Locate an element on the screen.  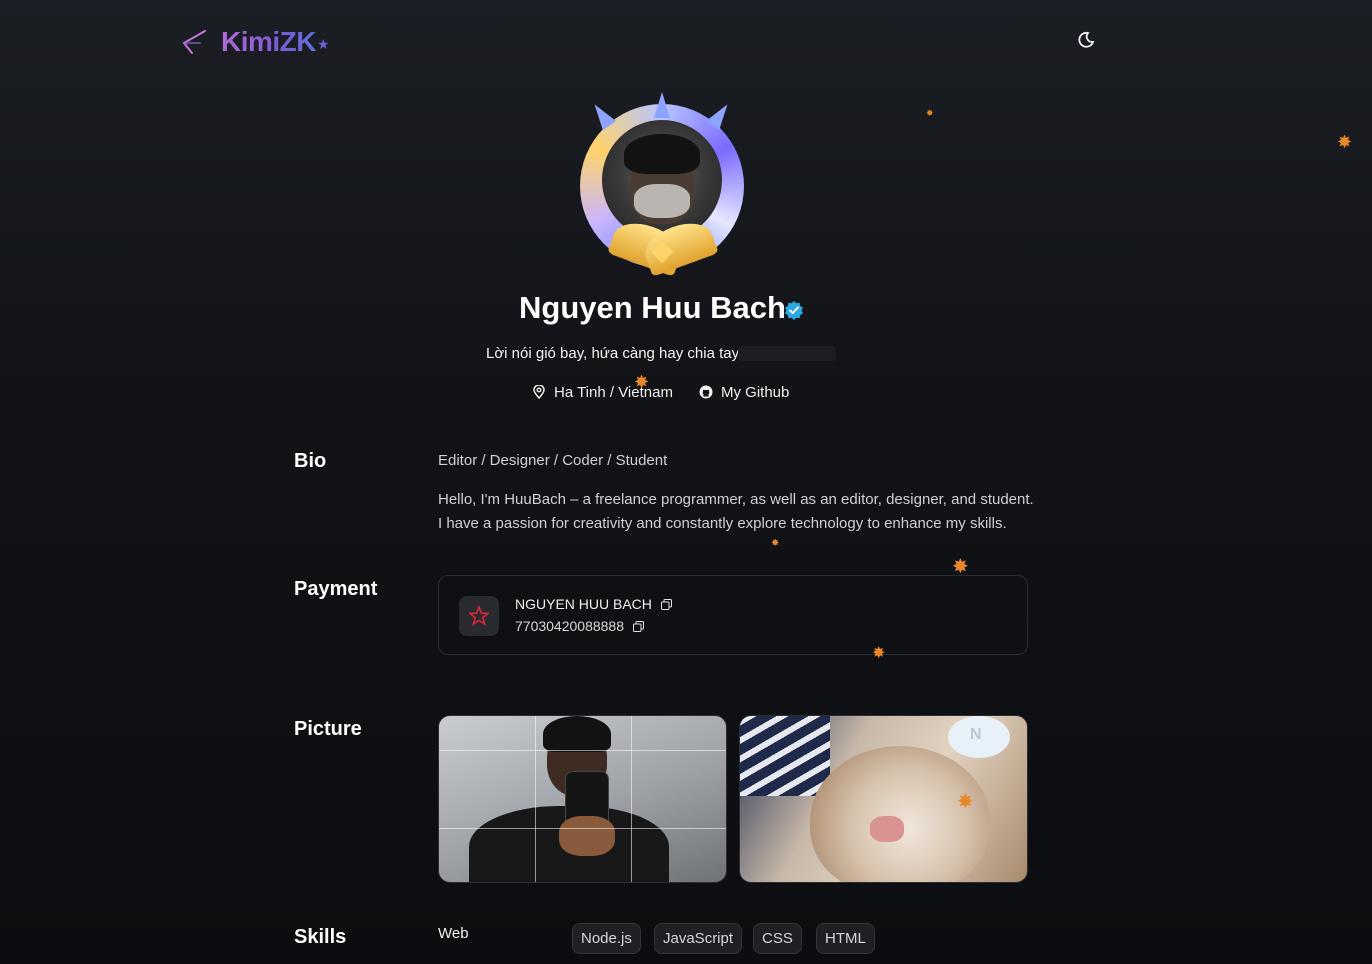
location: Ha Tinh / Vietnam is located at coordinates (602, 392).